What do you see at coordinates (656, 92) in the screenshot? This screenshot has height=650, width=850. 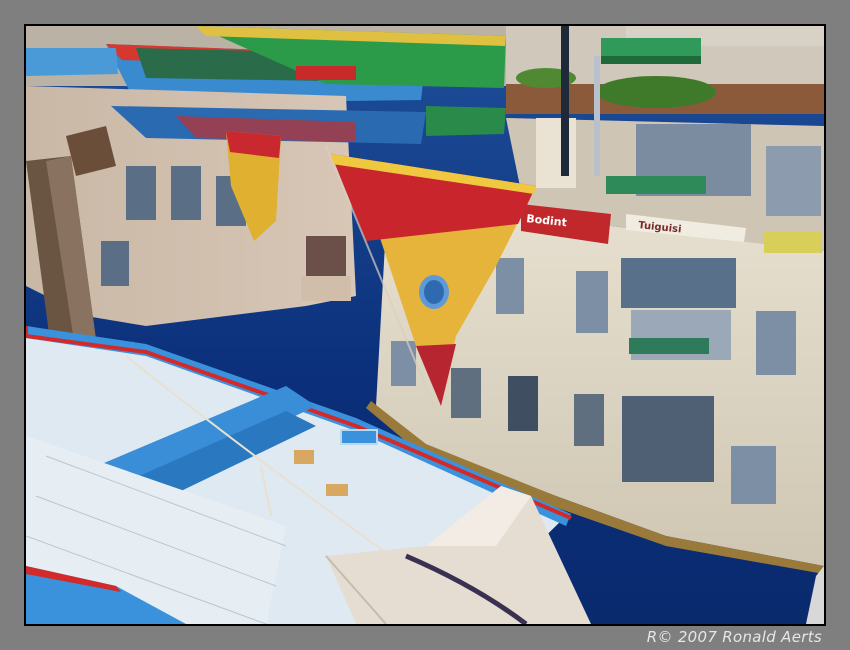 I see `plants` at bounding box center [656, 92].